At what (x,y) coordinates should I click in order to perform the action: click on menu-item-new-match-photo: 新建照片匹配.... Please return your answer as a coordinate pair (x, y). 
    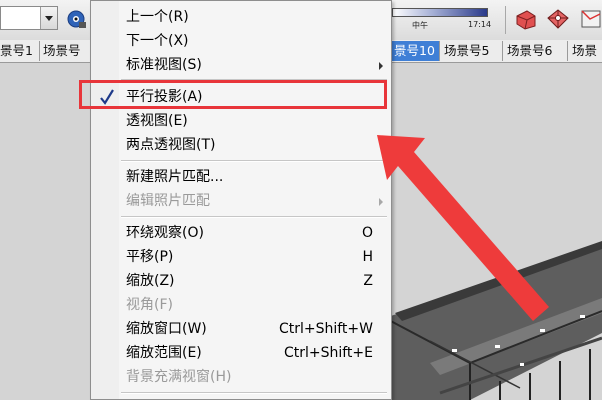
    Looking at the image, I should click on (241, 177).